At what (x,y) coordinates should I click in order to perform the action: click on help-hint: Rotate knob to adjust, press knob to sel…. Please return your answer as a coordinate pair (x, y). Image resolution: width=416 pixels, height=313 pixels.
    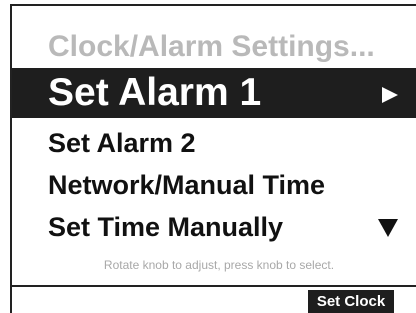
    Looking at the image, I should click on (219, 265).